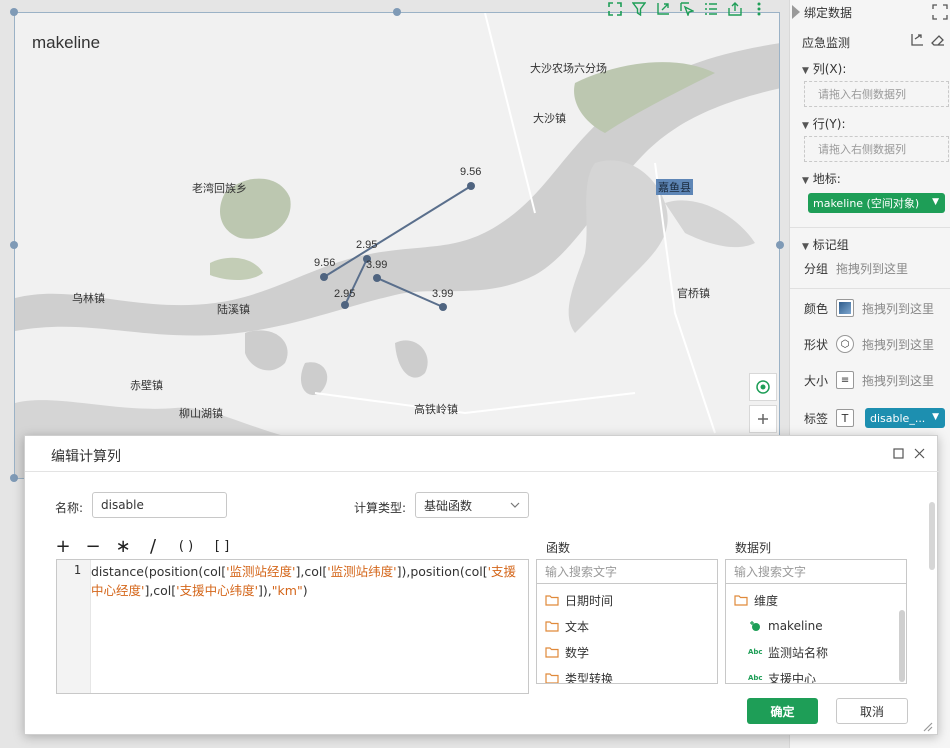 The width and height of the screenshot is (950, 748). Describe the element at coordinates (735, 9) in the screenshot. I see `export-icon` at that location.